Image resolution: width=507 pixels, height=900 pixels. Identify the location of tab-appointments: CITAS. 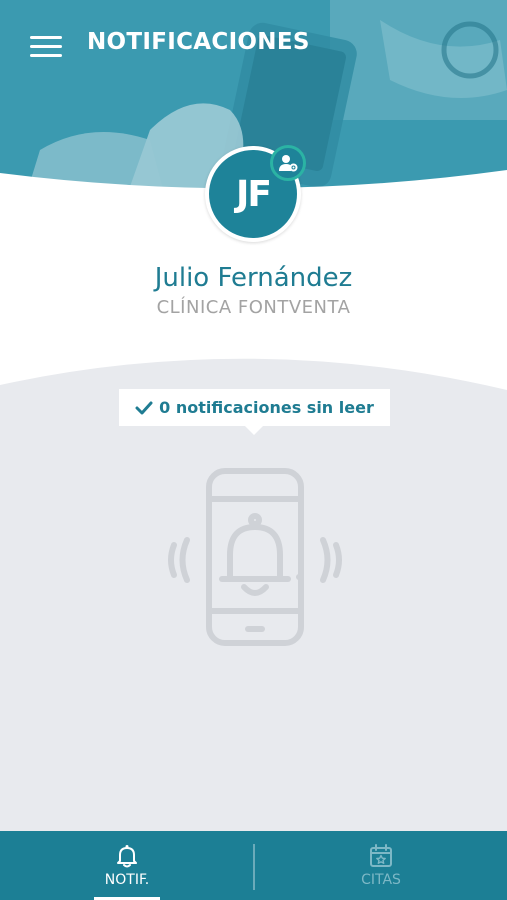
(381, 865).